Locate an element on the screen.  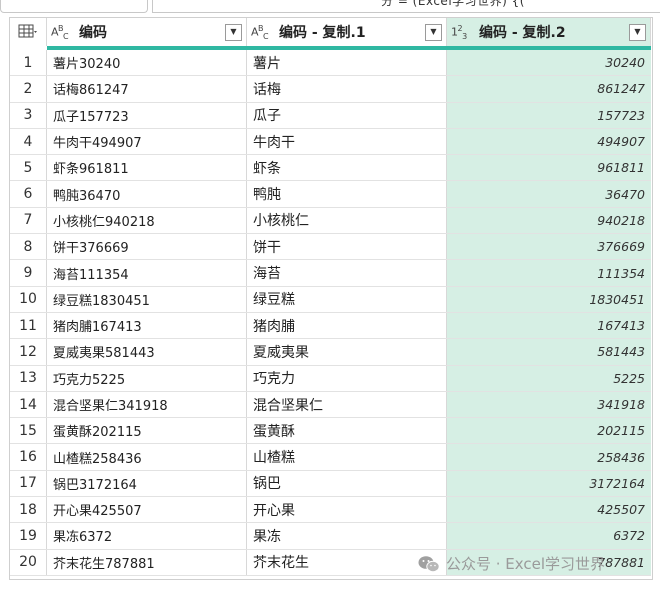
table-row: 3 瓜子157723 瓜子 157723 is located at coordinates (330, 115).